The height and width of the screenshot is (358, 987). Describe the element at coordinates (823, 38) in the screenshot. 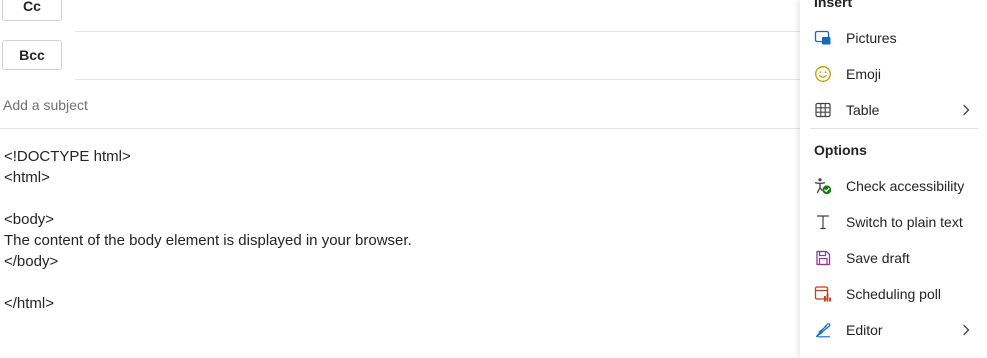

I see `pictures-icon` at that location.